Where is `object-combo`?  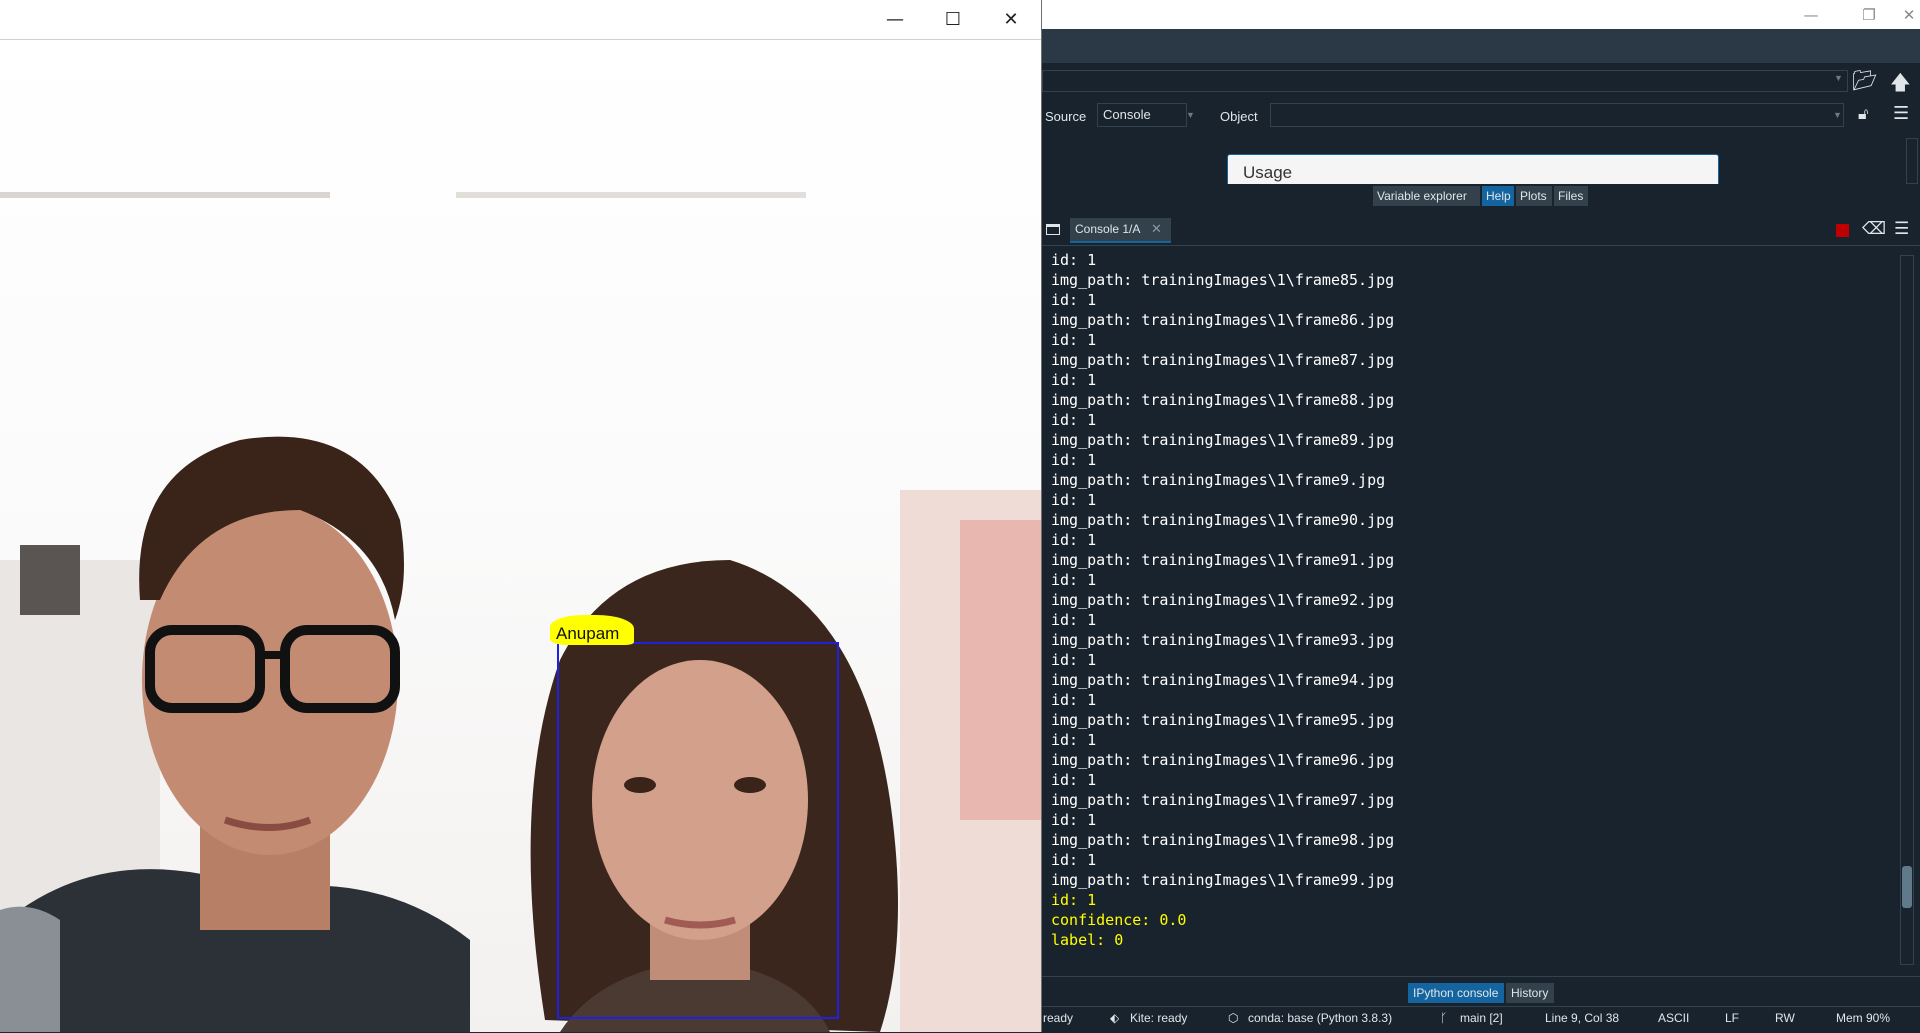 object-combo is located at coordinates (1557, 115).